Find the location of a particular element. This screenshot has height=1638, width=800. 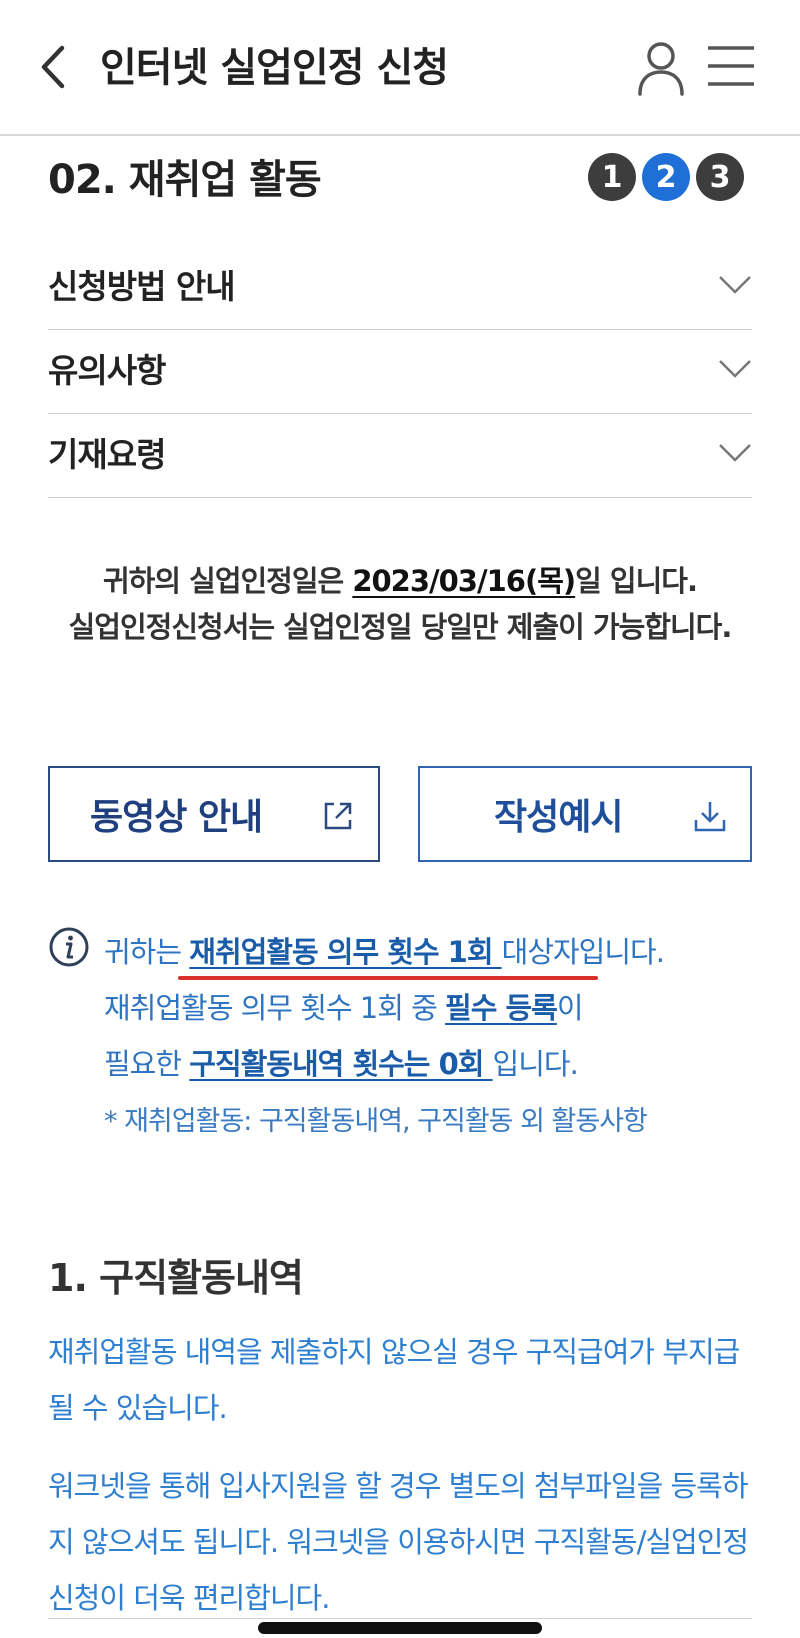

accordion-label: 신청방법 안내 is located at coordinates (142, 286).